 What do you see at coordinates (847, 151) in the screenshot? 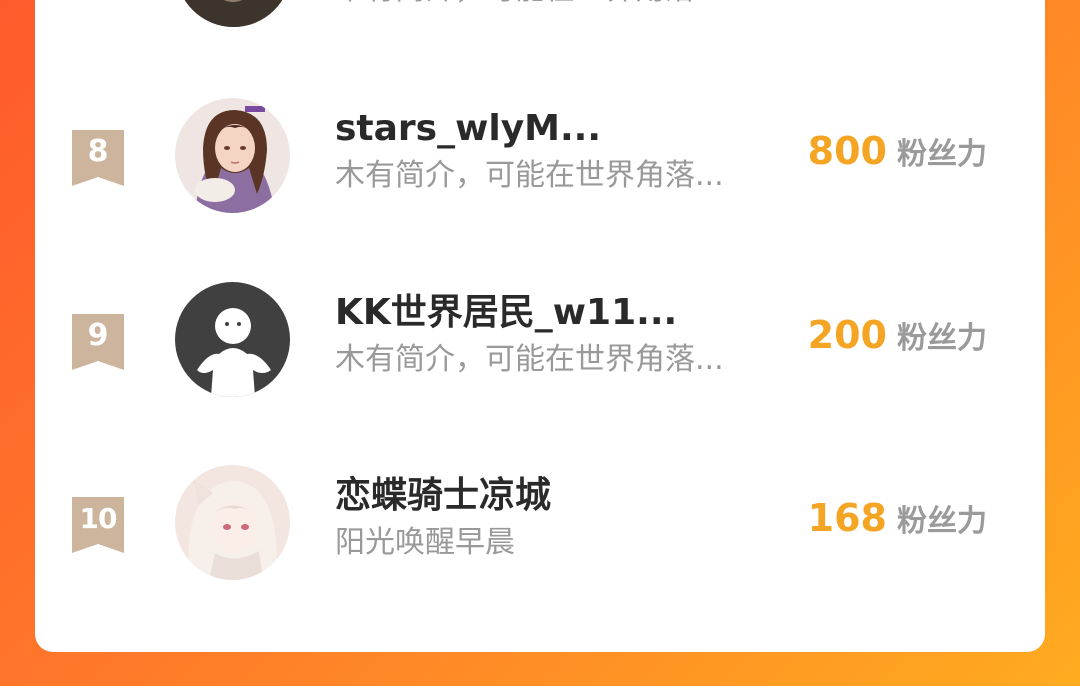
I see `fans-count: 800` at bounding box center [847, 151].